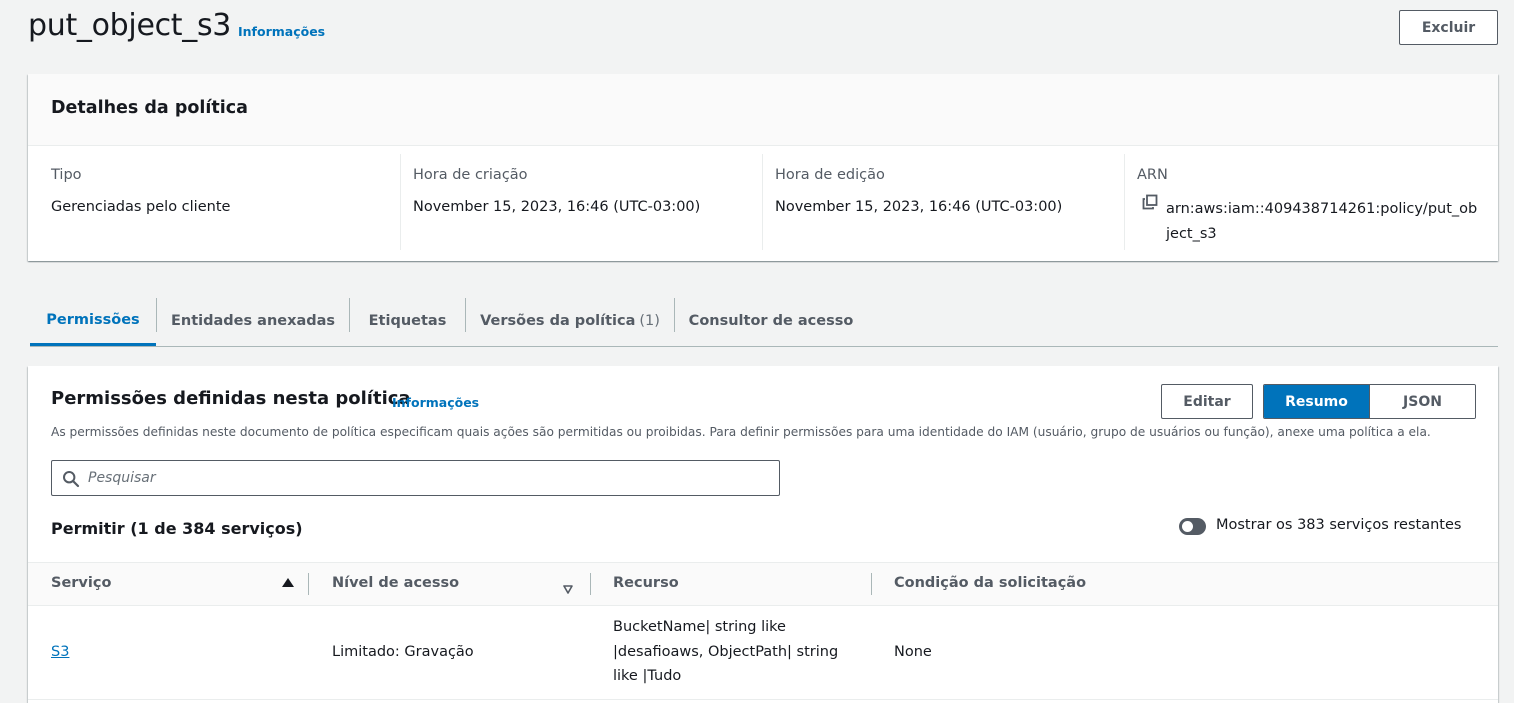  Describe the element at coordinates (1207, 401) in the screenshot. I see `edit-button: Editar` at that location.